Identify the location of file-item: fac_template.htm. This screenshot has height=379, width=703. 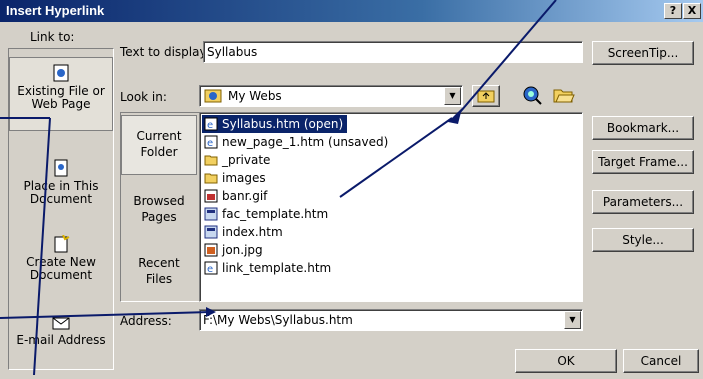
(267, 214).